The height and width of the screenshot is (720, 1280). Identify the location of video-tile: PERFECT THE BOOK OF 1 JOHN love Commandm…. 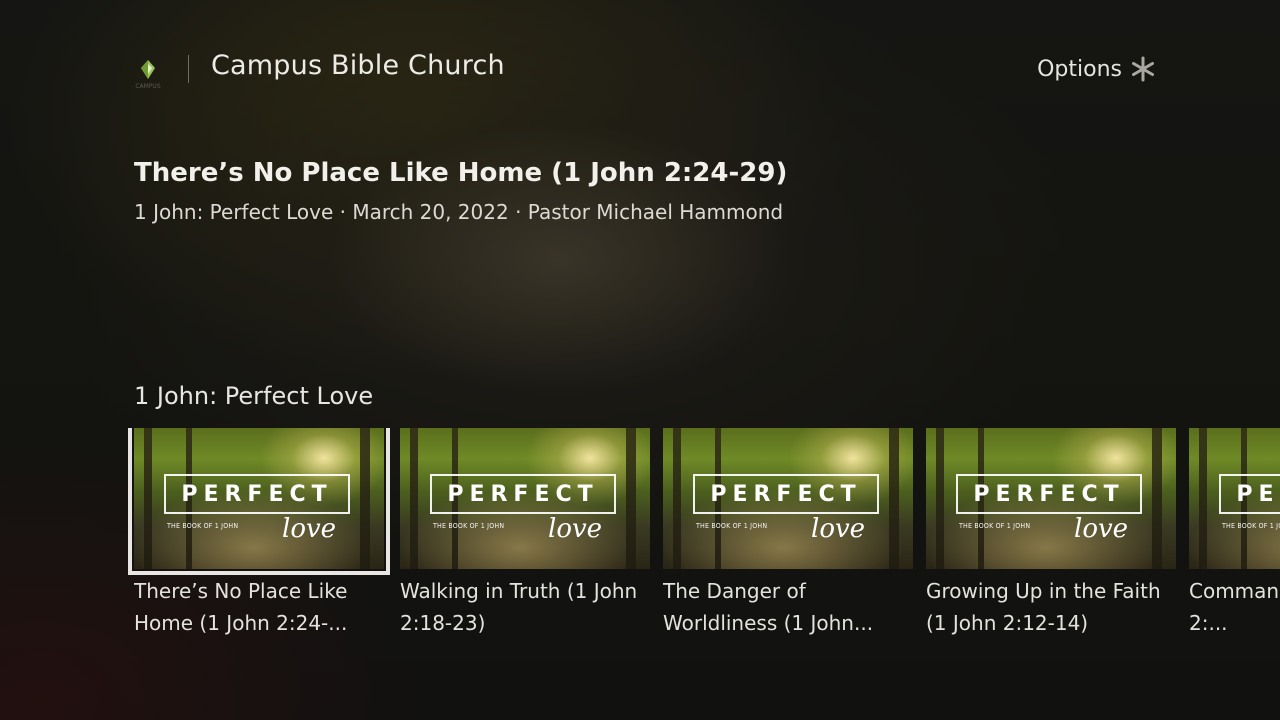
(1234, 533).